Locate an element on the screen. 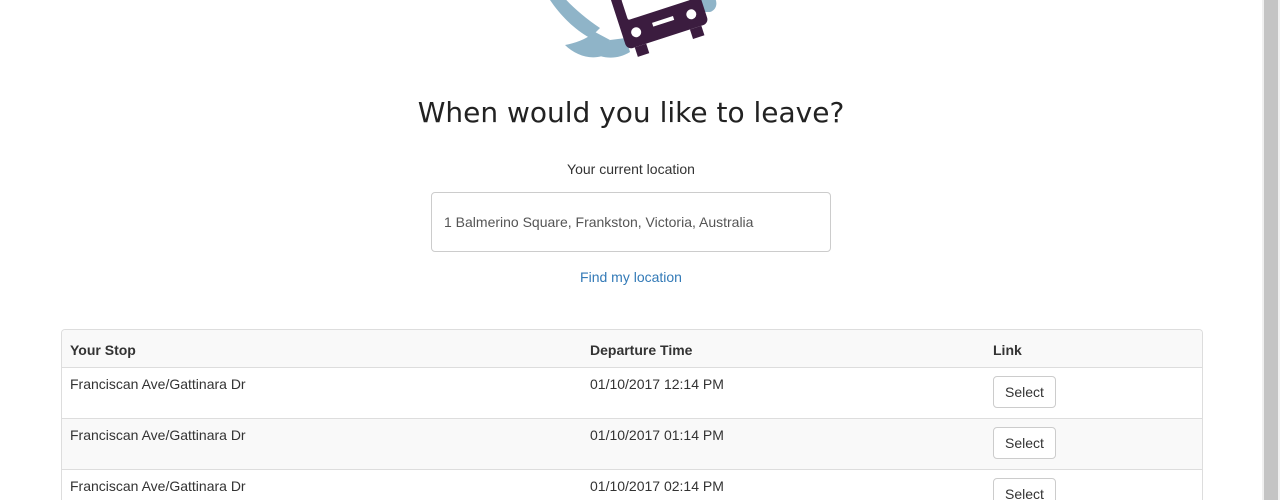 The height and width of the screenshot is (500, 1280). scrollbar-thumb is located at coordinates (1271, 250).